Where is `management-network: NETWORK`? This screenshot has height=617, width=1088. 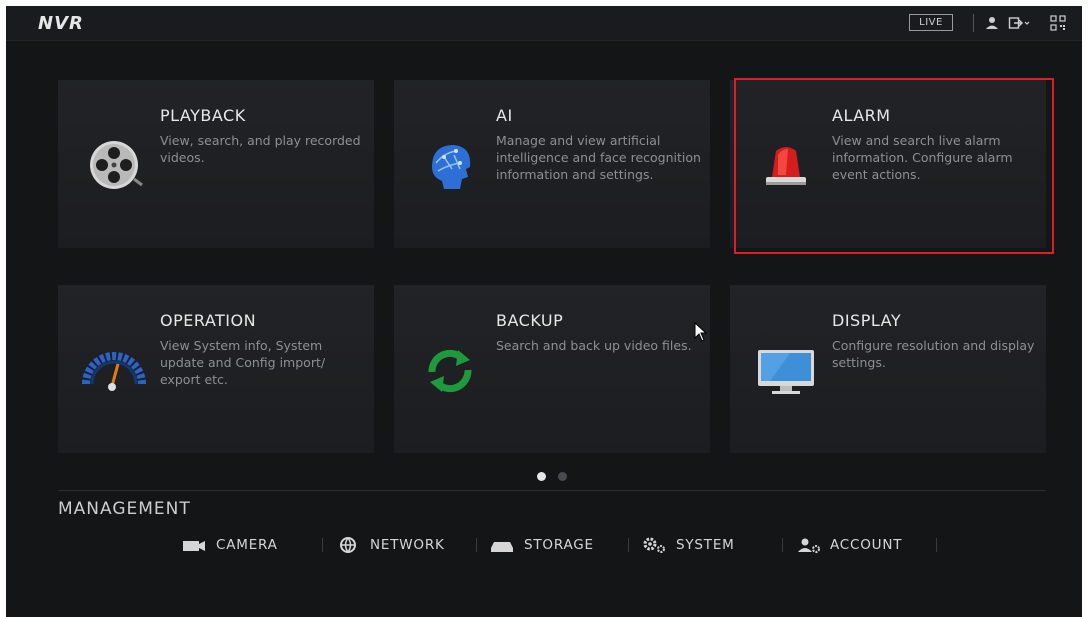 management-network: NETWORK is located at coordinates (389, 545).